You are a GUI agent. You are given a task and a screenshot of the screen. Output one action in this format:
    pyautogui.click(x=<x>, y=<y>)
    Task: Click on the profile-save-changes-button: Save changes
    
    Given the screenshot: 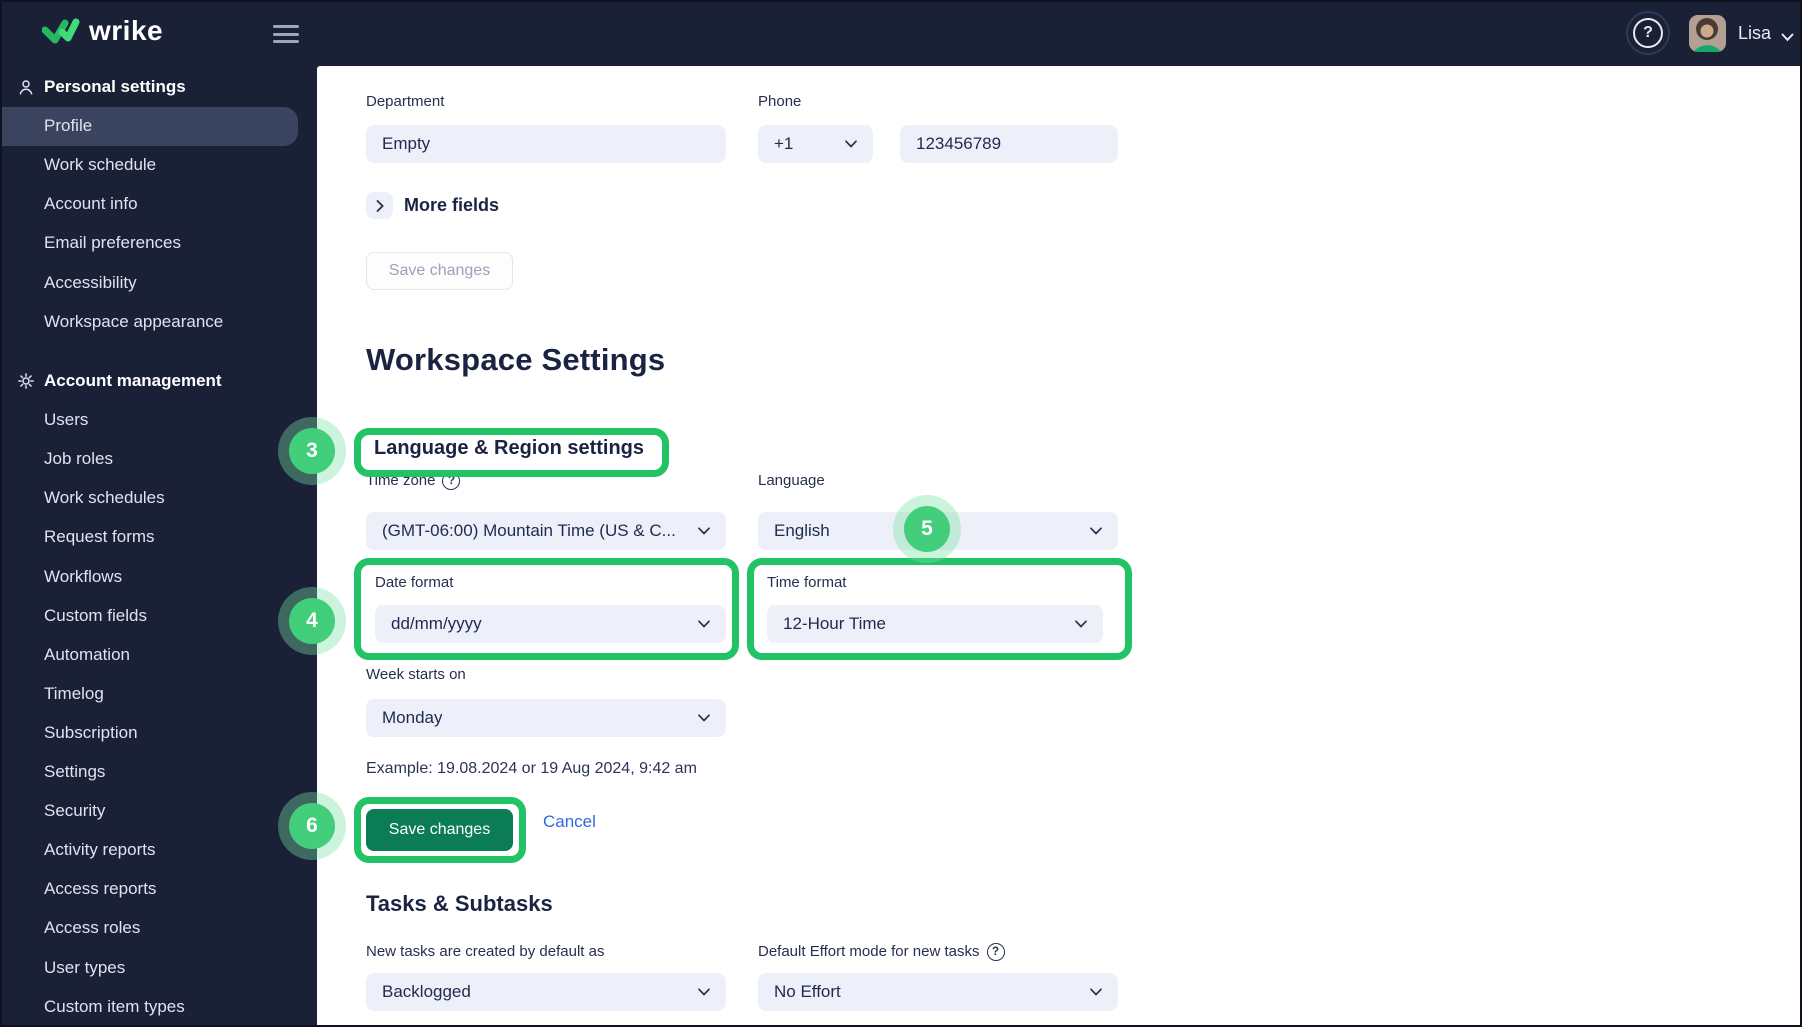 What is the action you would take?
    pyautogui.click(x=439, y=271)
    